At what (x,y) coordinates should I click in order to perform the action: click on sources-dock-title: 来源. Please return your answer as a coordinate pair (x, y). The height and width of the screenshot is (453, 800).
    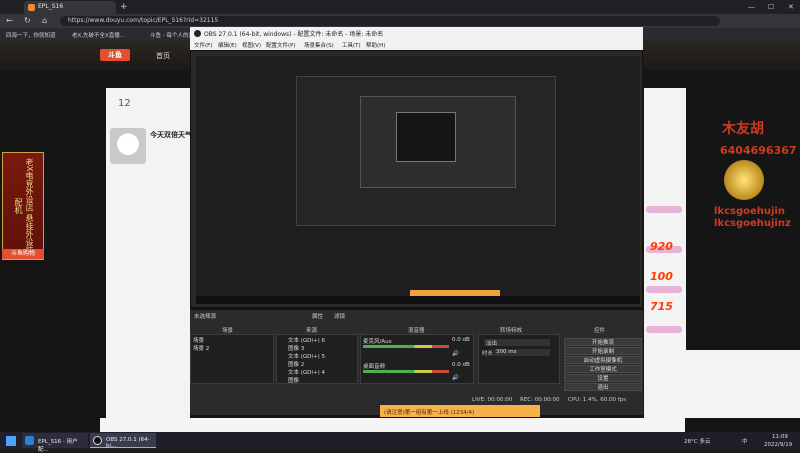
    Looking at the image, I should click on (312, 331).